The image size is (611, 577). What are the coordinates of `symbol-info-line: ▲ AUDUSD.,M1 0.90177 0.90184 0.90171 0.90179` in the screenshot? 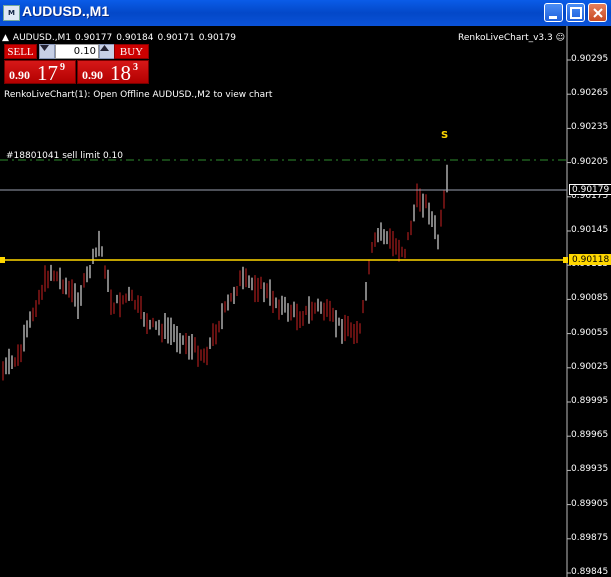 It's located at (121, 38).